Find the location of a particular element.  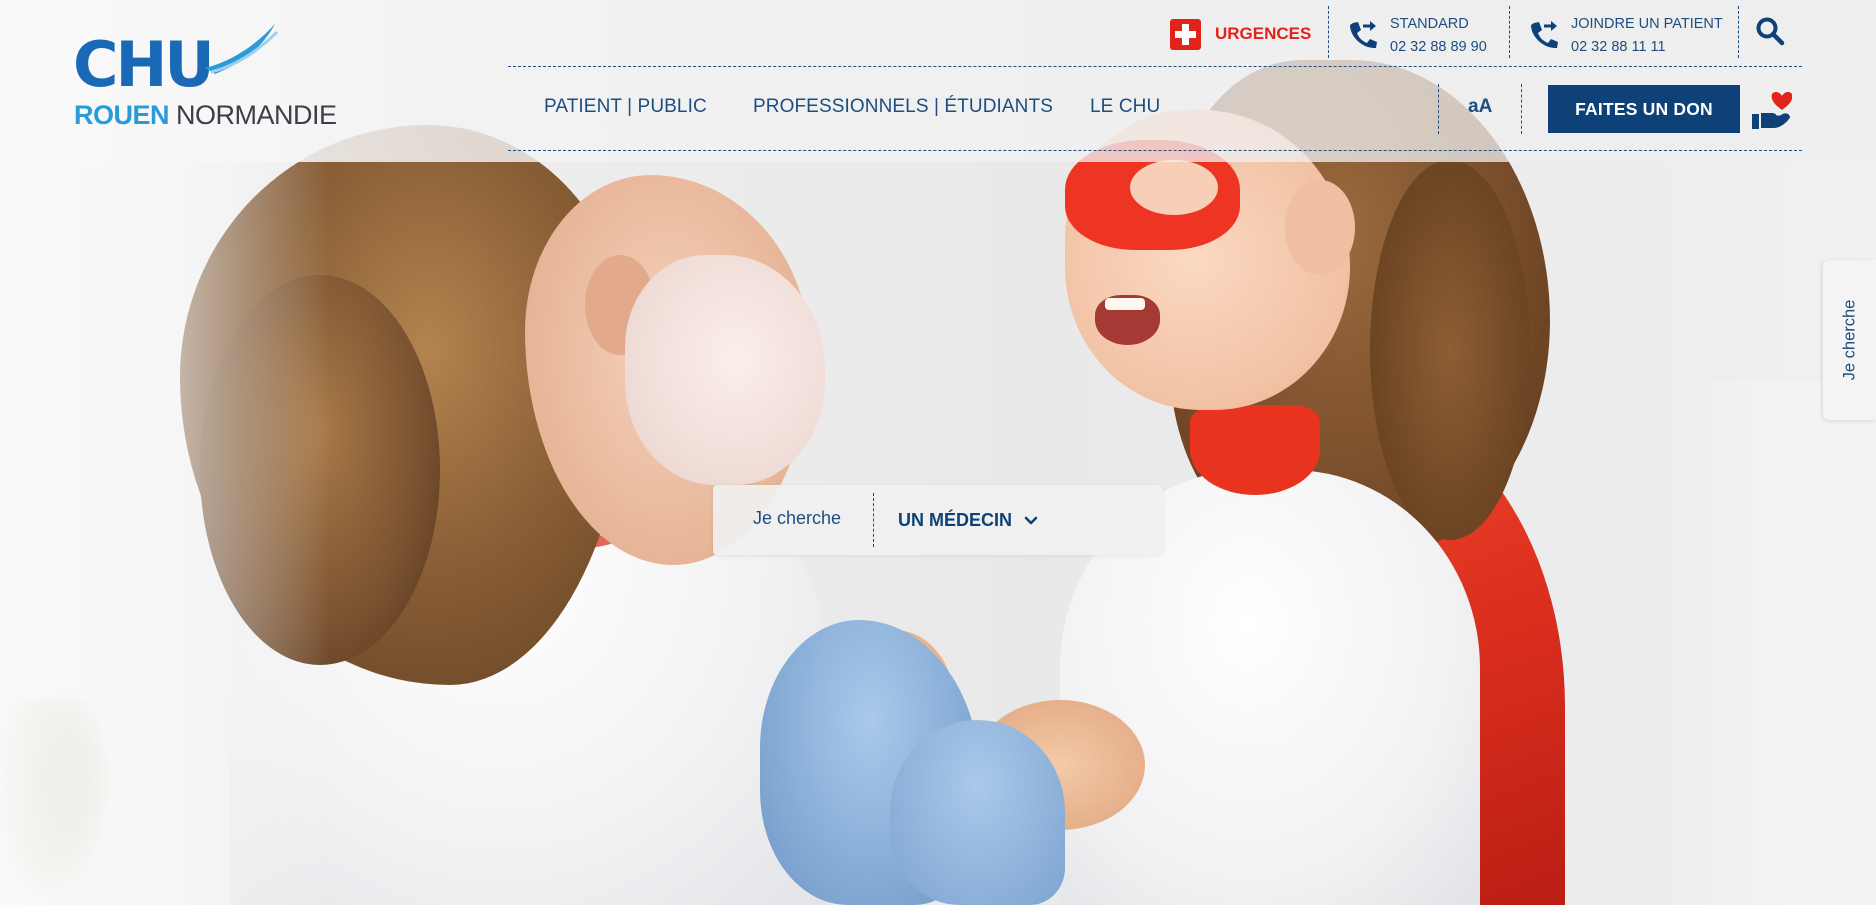

site-logo: CHU ROUEN NORMANDIE is located at coordinates (205, 76).